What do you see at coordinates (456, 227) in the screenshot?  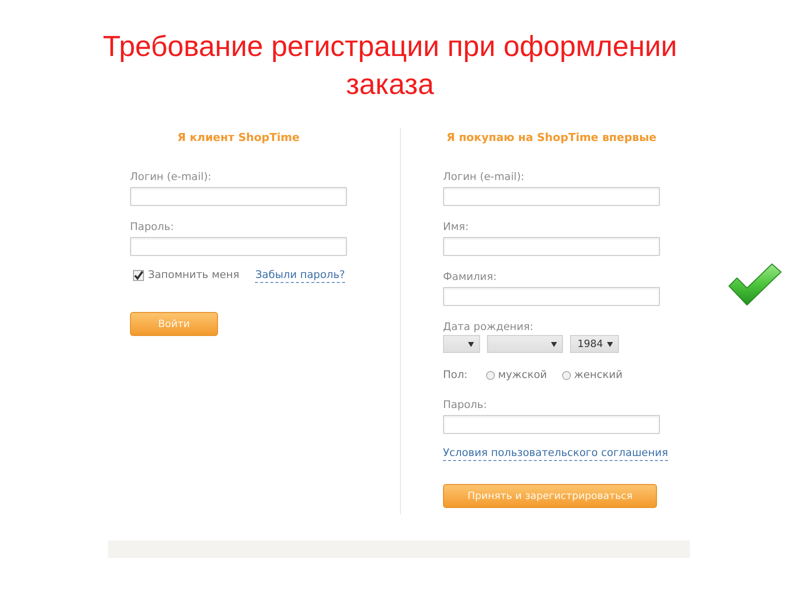 I see `field-label: Имя:` at bounding box center [456, 227].